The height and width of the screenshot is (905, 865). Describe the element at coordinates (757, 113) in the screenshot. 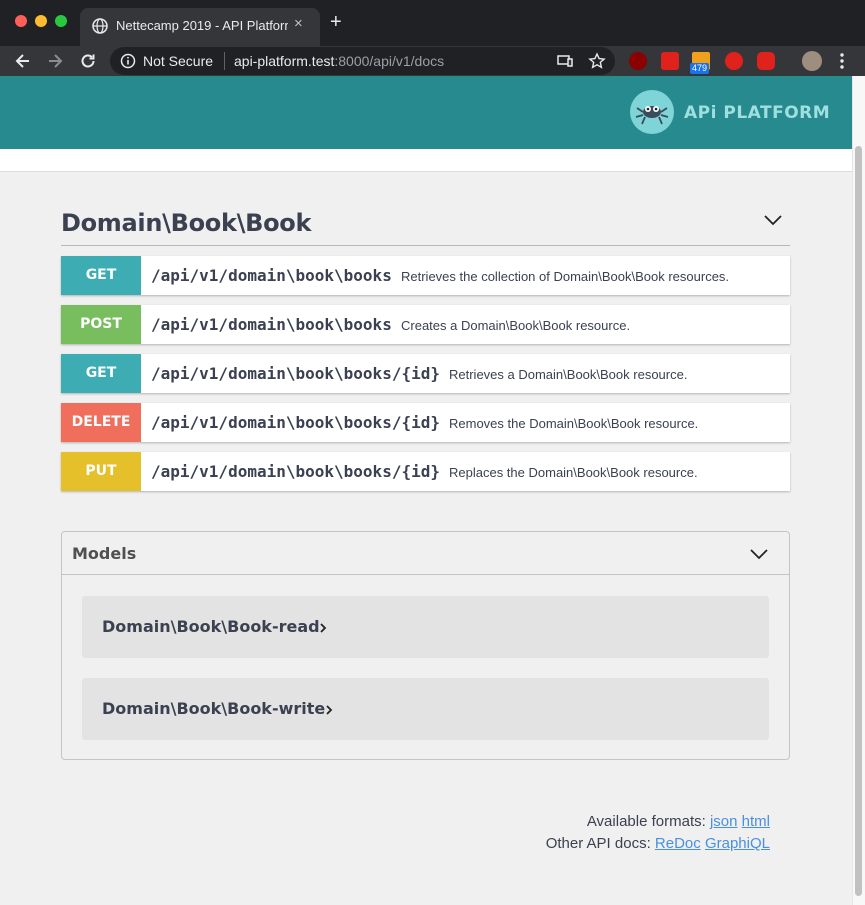

I see `logo-text: APi PLATFORM` at that location.